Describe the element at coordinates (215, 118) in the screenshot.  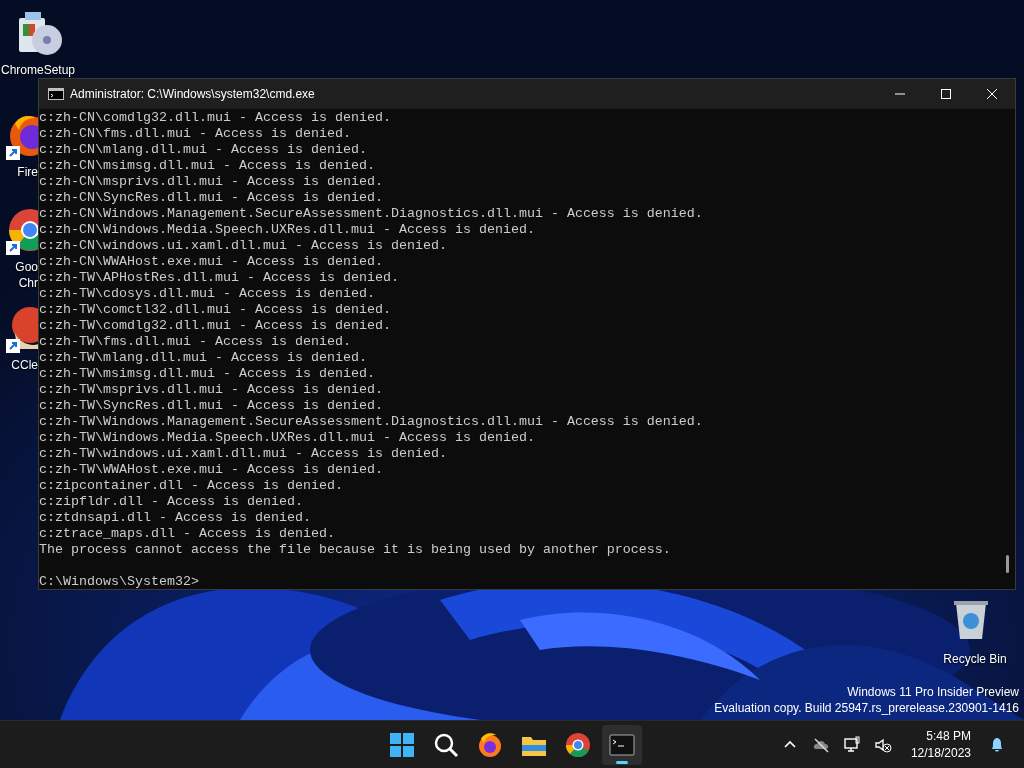
I see `console-line: c:zh-CN\comdlg32.dll.mui - Access is denied.` at that location.